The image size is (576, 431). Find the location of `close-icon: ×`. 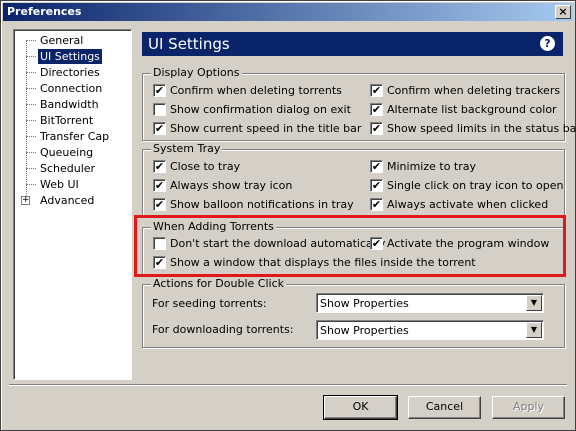

close-icon: × is located at coordinates (563, 11).